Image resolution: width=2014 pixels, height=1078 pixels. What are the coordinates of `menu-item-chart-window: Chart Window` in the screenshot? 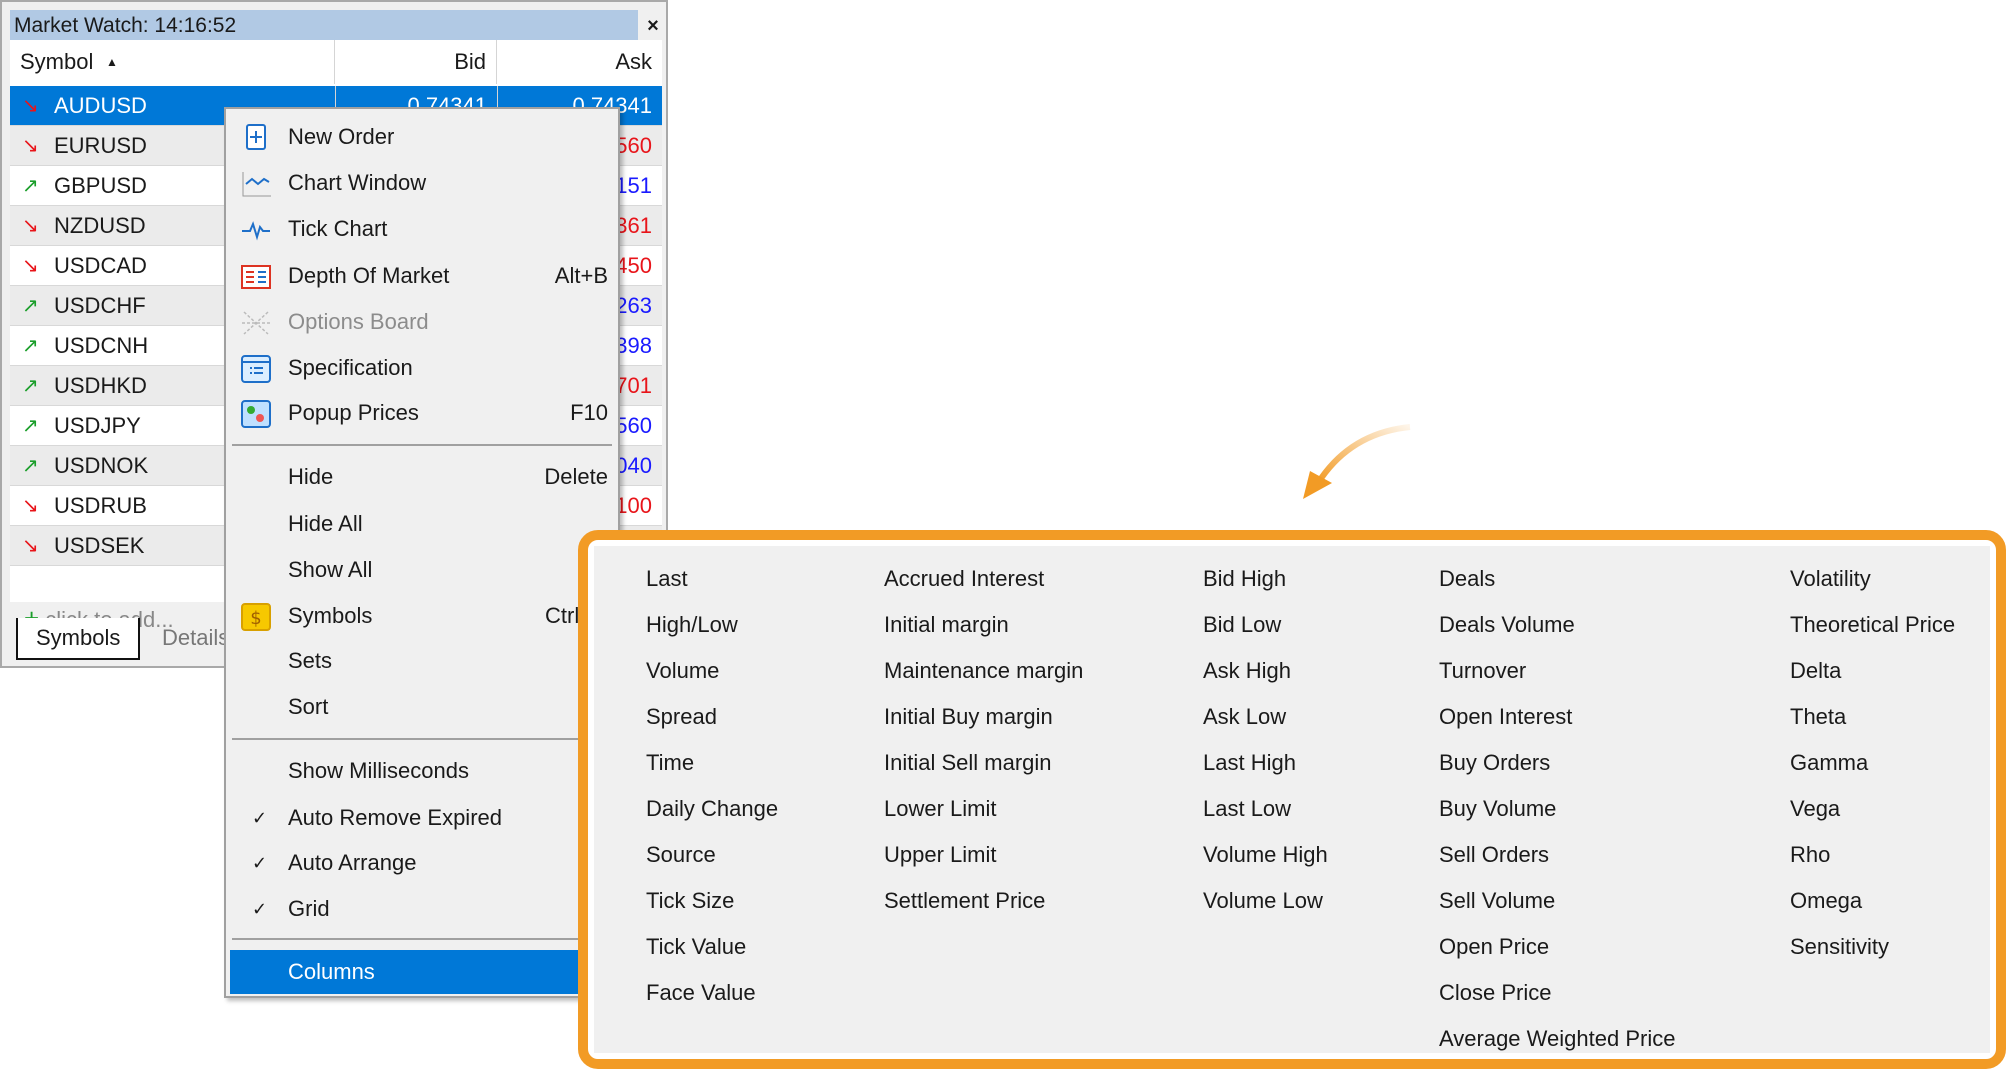 It's located at (423, 183).